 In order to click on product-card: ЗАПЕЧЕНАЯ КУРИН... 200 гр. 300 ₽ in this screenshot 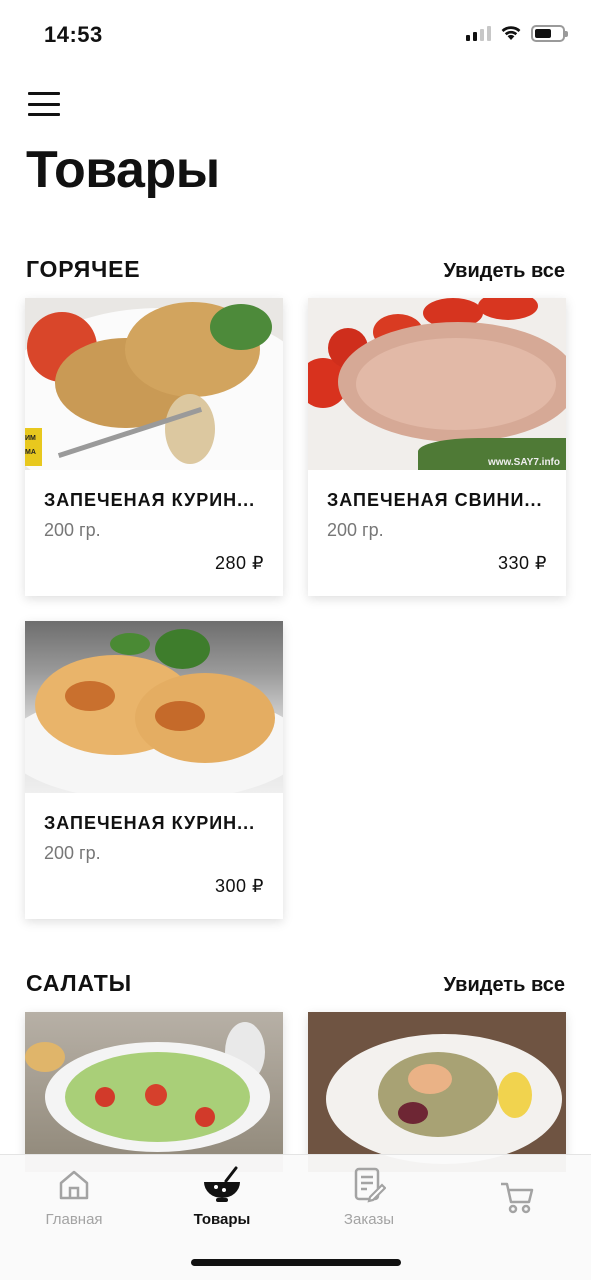, I will do `click(154, 770)`.